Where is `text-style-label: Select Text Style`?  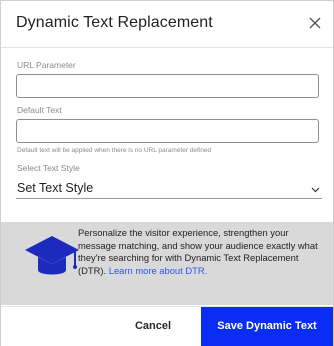
text-style-label: Select Text Style is located at coordinates (48, 168).